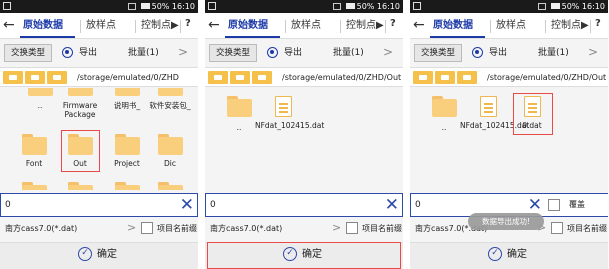 The height and width of the screenshot is (269, 609). What do you see at coordinates (495, 254) in the screenshot?
I see `confirm-check-icon: ✓` at bounding box center [495, 254].